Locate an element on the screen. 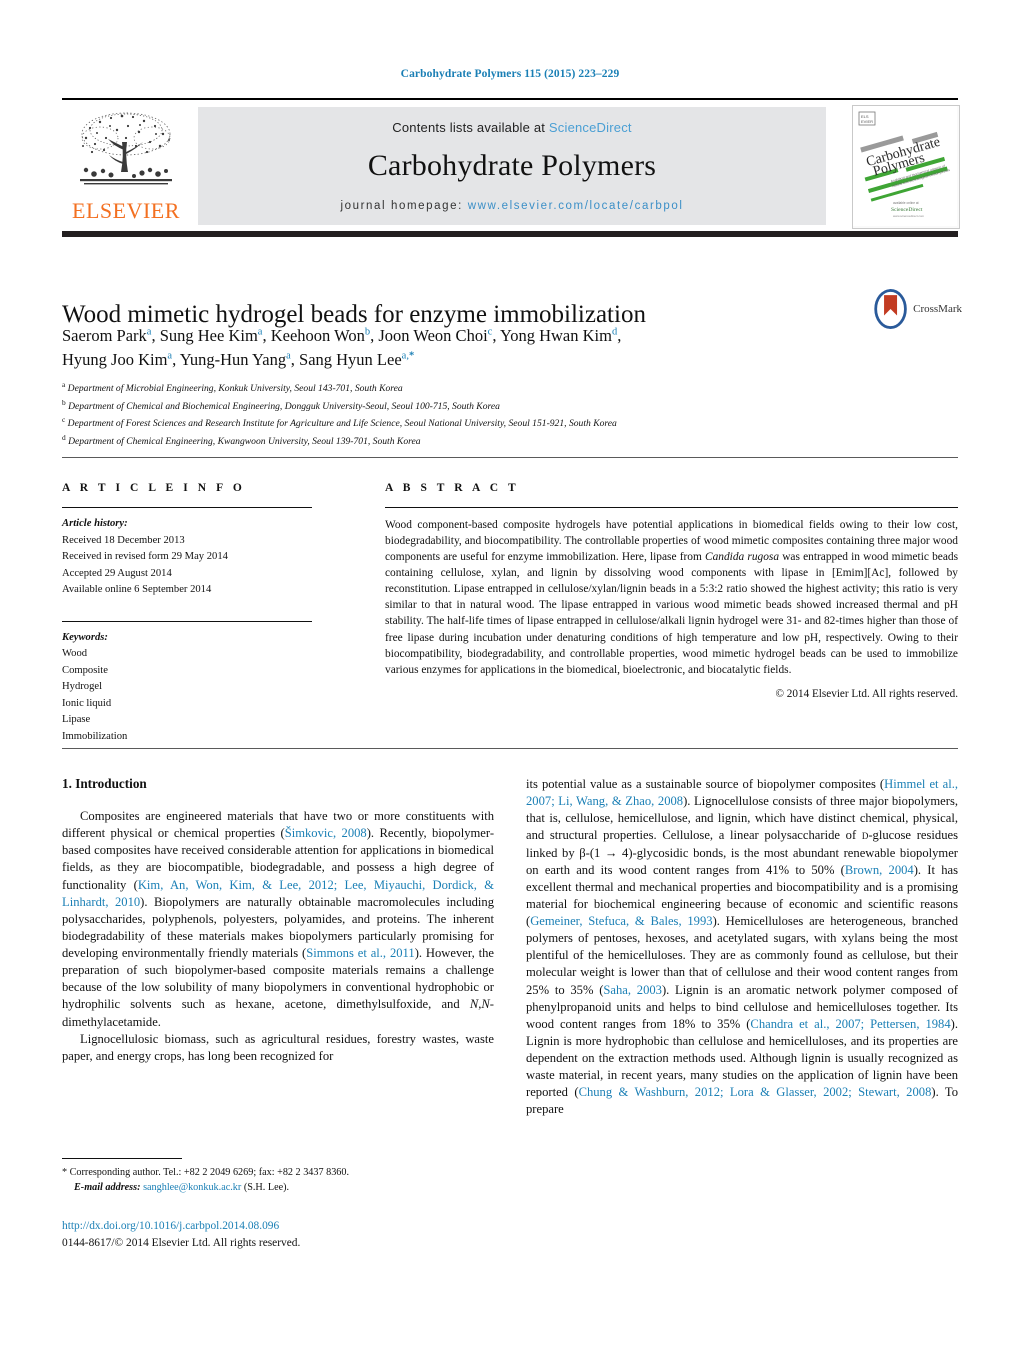 The height and width of the screenshot is (1351, 1020). keyword-item: Lipase is located at coordinates (76, 720).